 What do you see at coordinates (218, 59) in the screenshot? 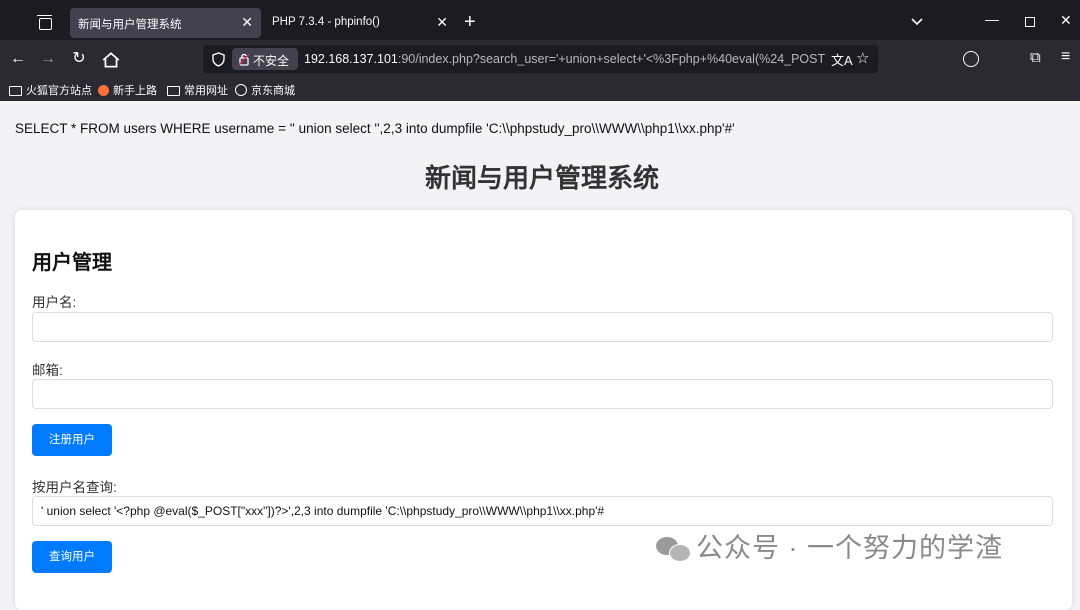
I see `shield-icon` at bounding box center [218, 59].